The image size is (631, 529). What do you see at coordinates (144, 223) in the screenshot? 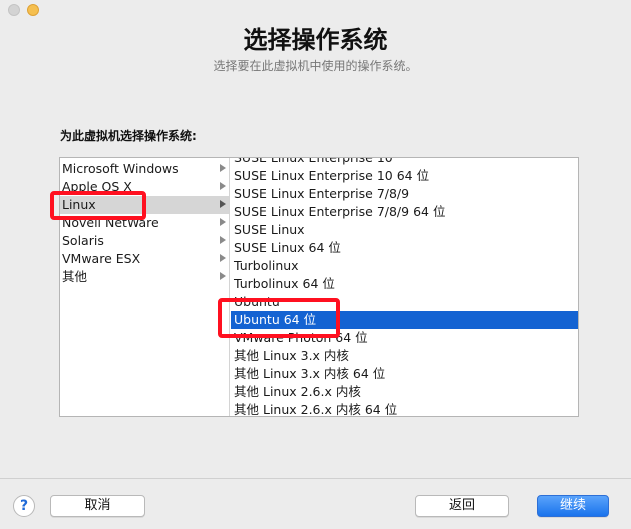
I see `os-family-item: Novell NetWare` at bounding box center [144, 223].